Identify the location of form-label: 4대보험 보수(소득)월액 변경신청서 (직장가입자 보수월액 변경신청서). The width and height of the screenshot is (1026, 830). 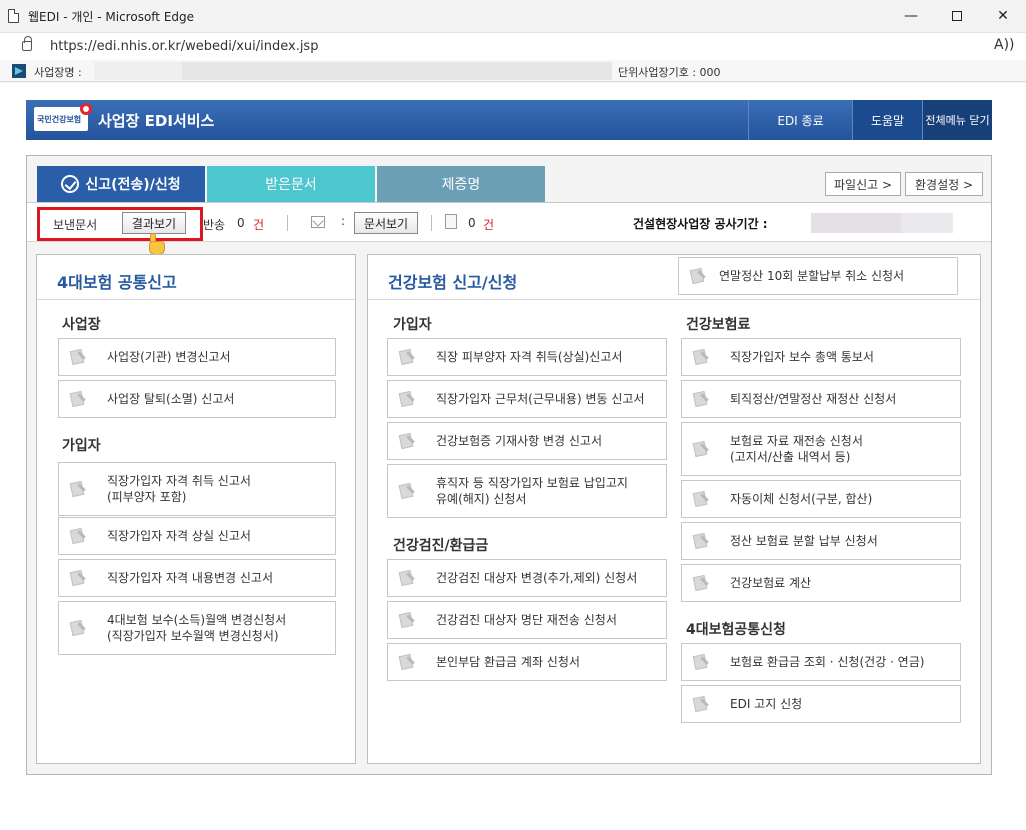
(197, 628).